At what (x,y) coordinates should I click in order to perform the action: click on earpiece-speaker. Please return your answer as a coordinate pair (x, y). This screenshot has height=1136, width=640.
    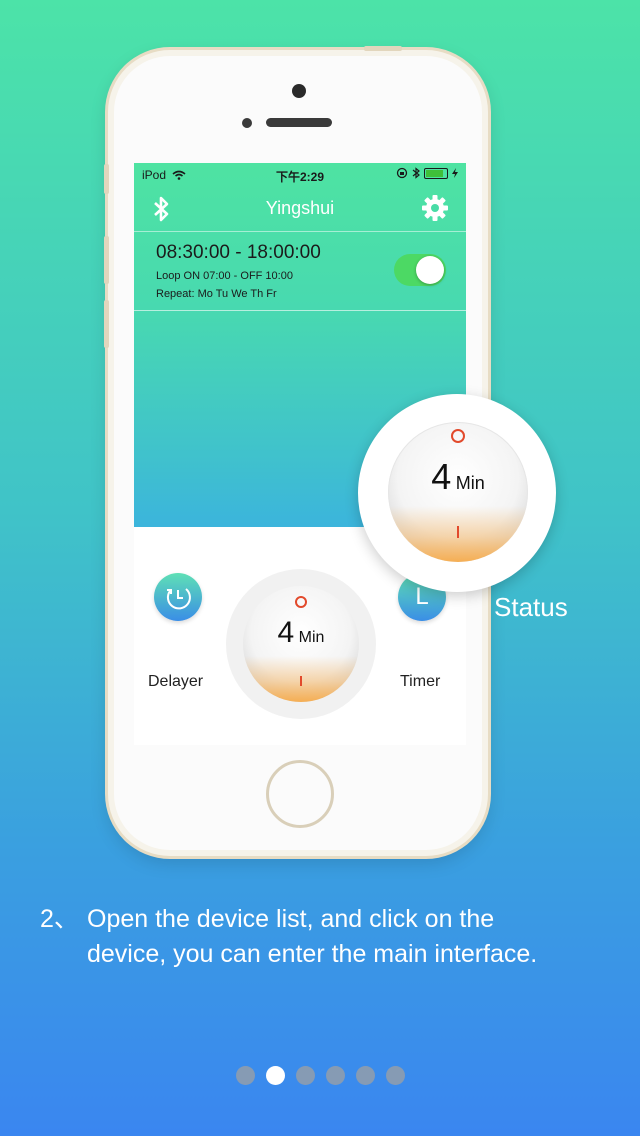
    Looking at the image, I should click on (299, 122).